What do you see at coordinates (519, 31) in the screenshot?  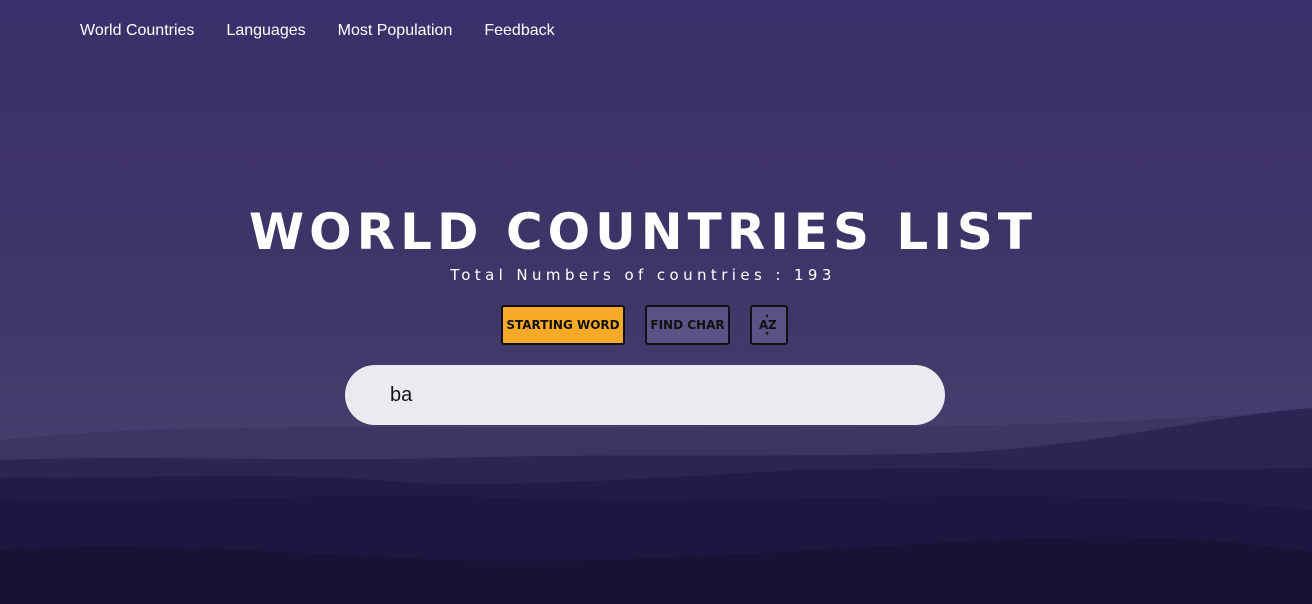 I see `nav-feedback: Feedback` at bounding box center [519, 31].